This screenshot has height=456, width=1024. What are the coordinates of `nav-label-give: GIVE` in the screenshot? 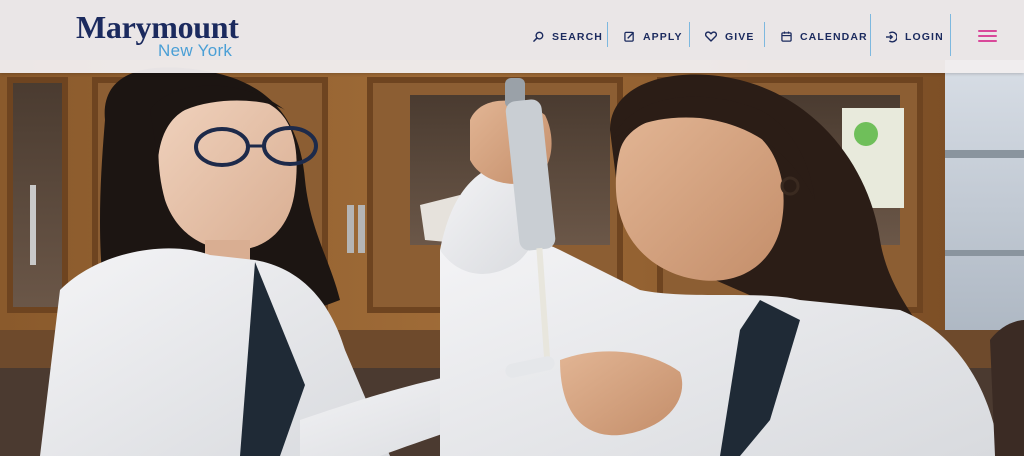 It's located at (740, 36).